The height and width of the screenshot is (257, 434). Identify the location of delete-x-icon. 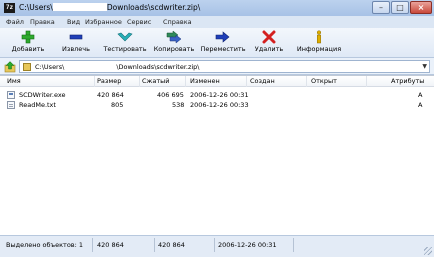
(269, 37).